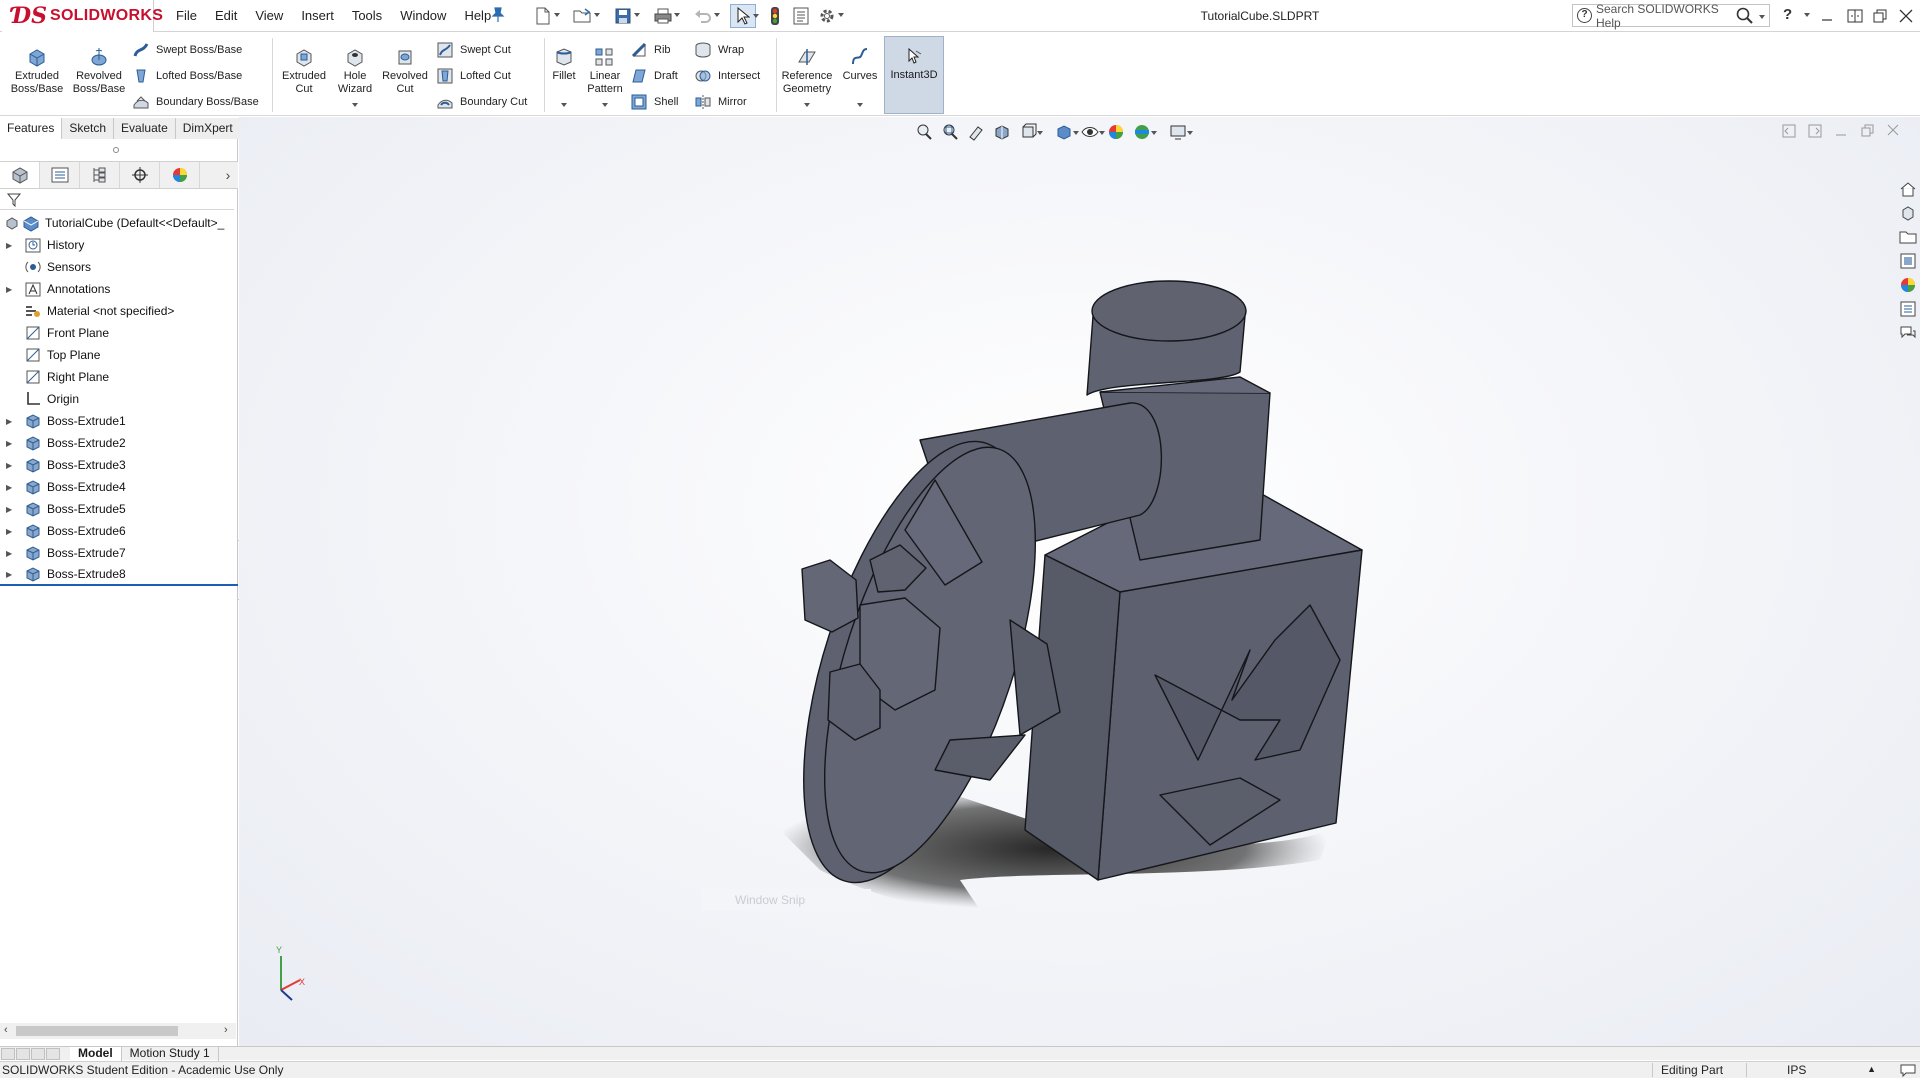 The height and width of the screenshot is (1078, 1920). What do you see at coordinates (228, 175) in the screenshot?
I see `chevron-right-icon: ›` at bounding box center [228, 175].